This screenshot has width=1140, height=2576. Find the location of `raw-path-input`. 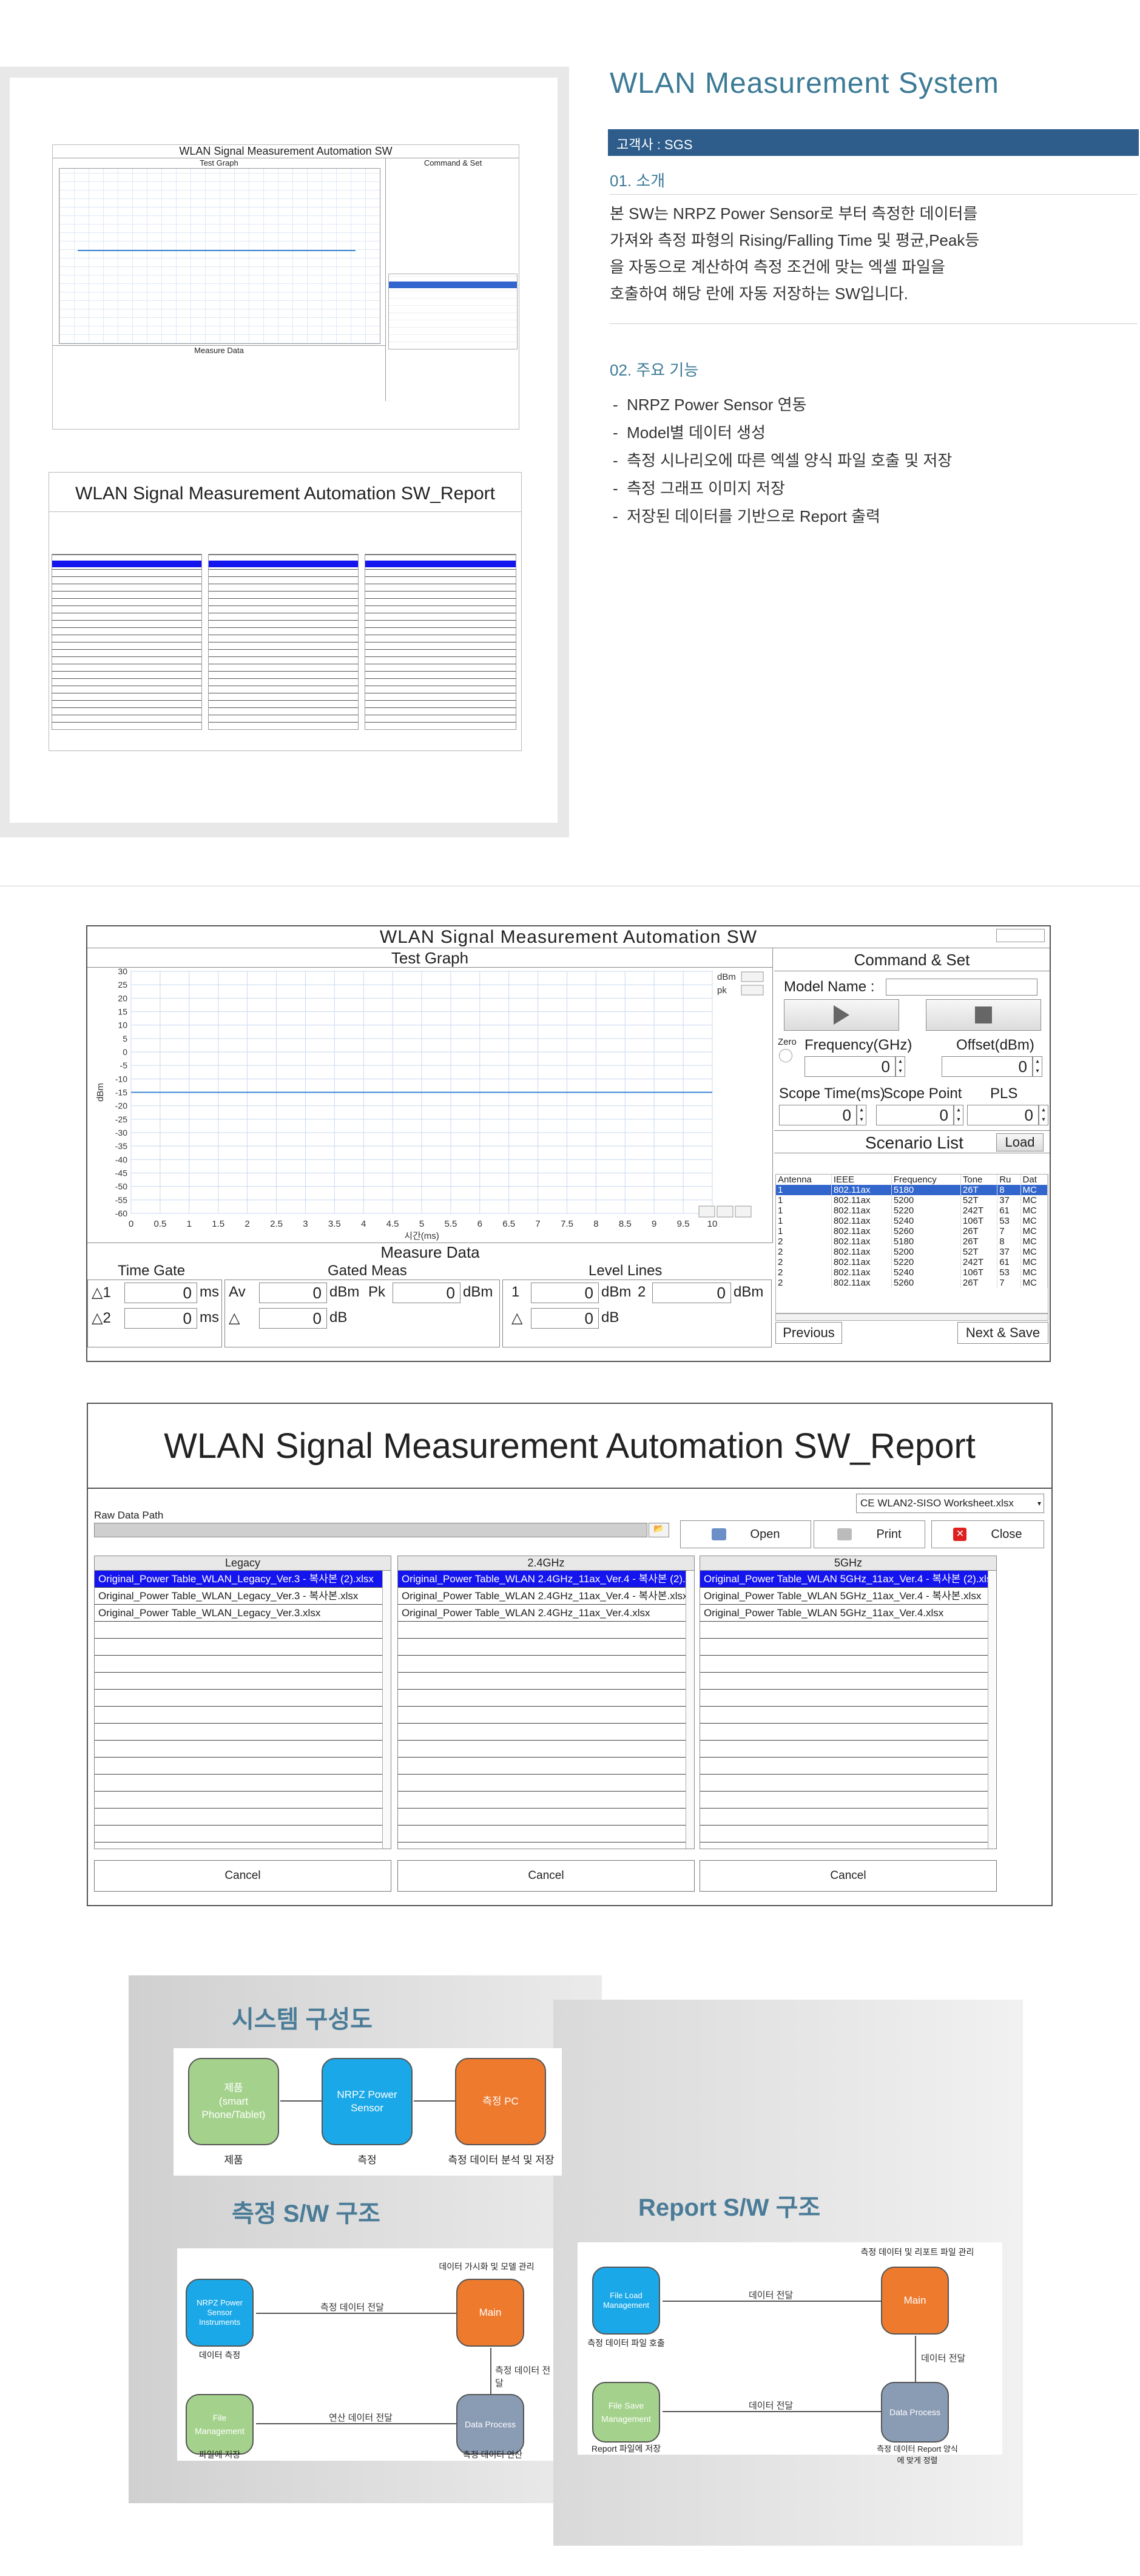

raw-path-input is located at coordinates (370, 1530).